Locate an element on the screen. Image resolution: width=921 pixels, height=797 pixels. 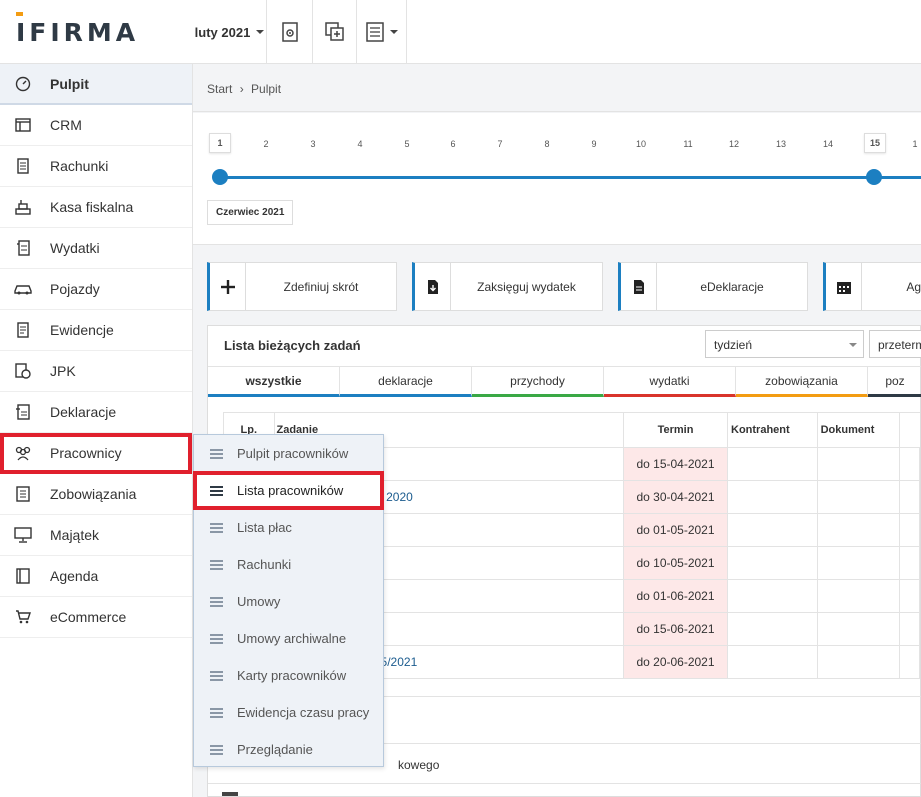
agenda-icon is located at coordinates (23, 576).